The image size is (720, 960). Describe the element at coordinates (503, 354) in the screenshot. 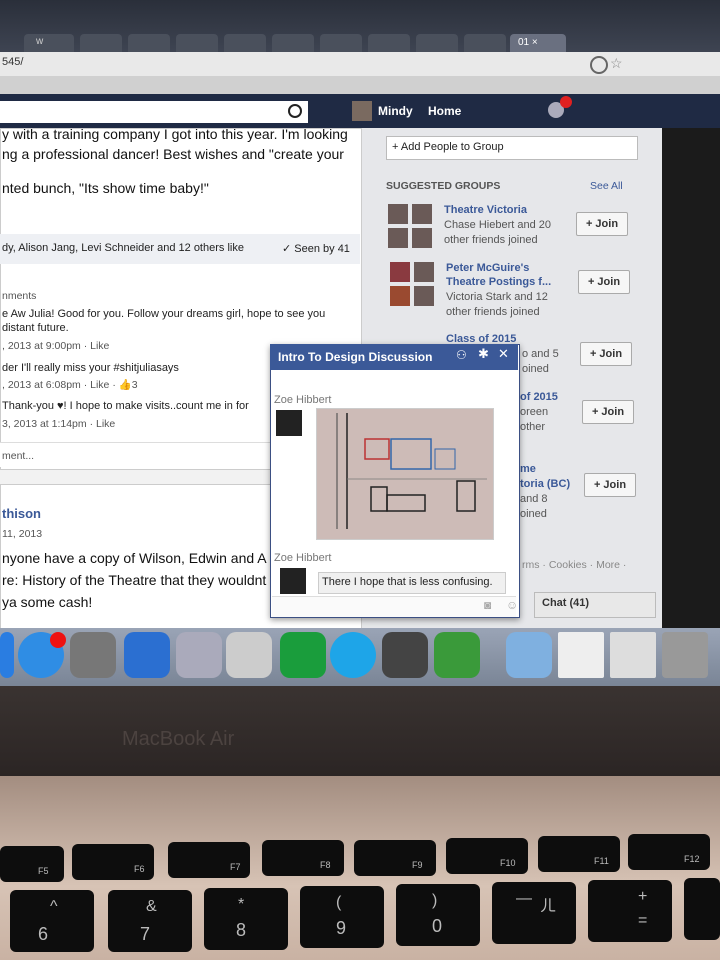

I see `close-icon: ✕` at that location.